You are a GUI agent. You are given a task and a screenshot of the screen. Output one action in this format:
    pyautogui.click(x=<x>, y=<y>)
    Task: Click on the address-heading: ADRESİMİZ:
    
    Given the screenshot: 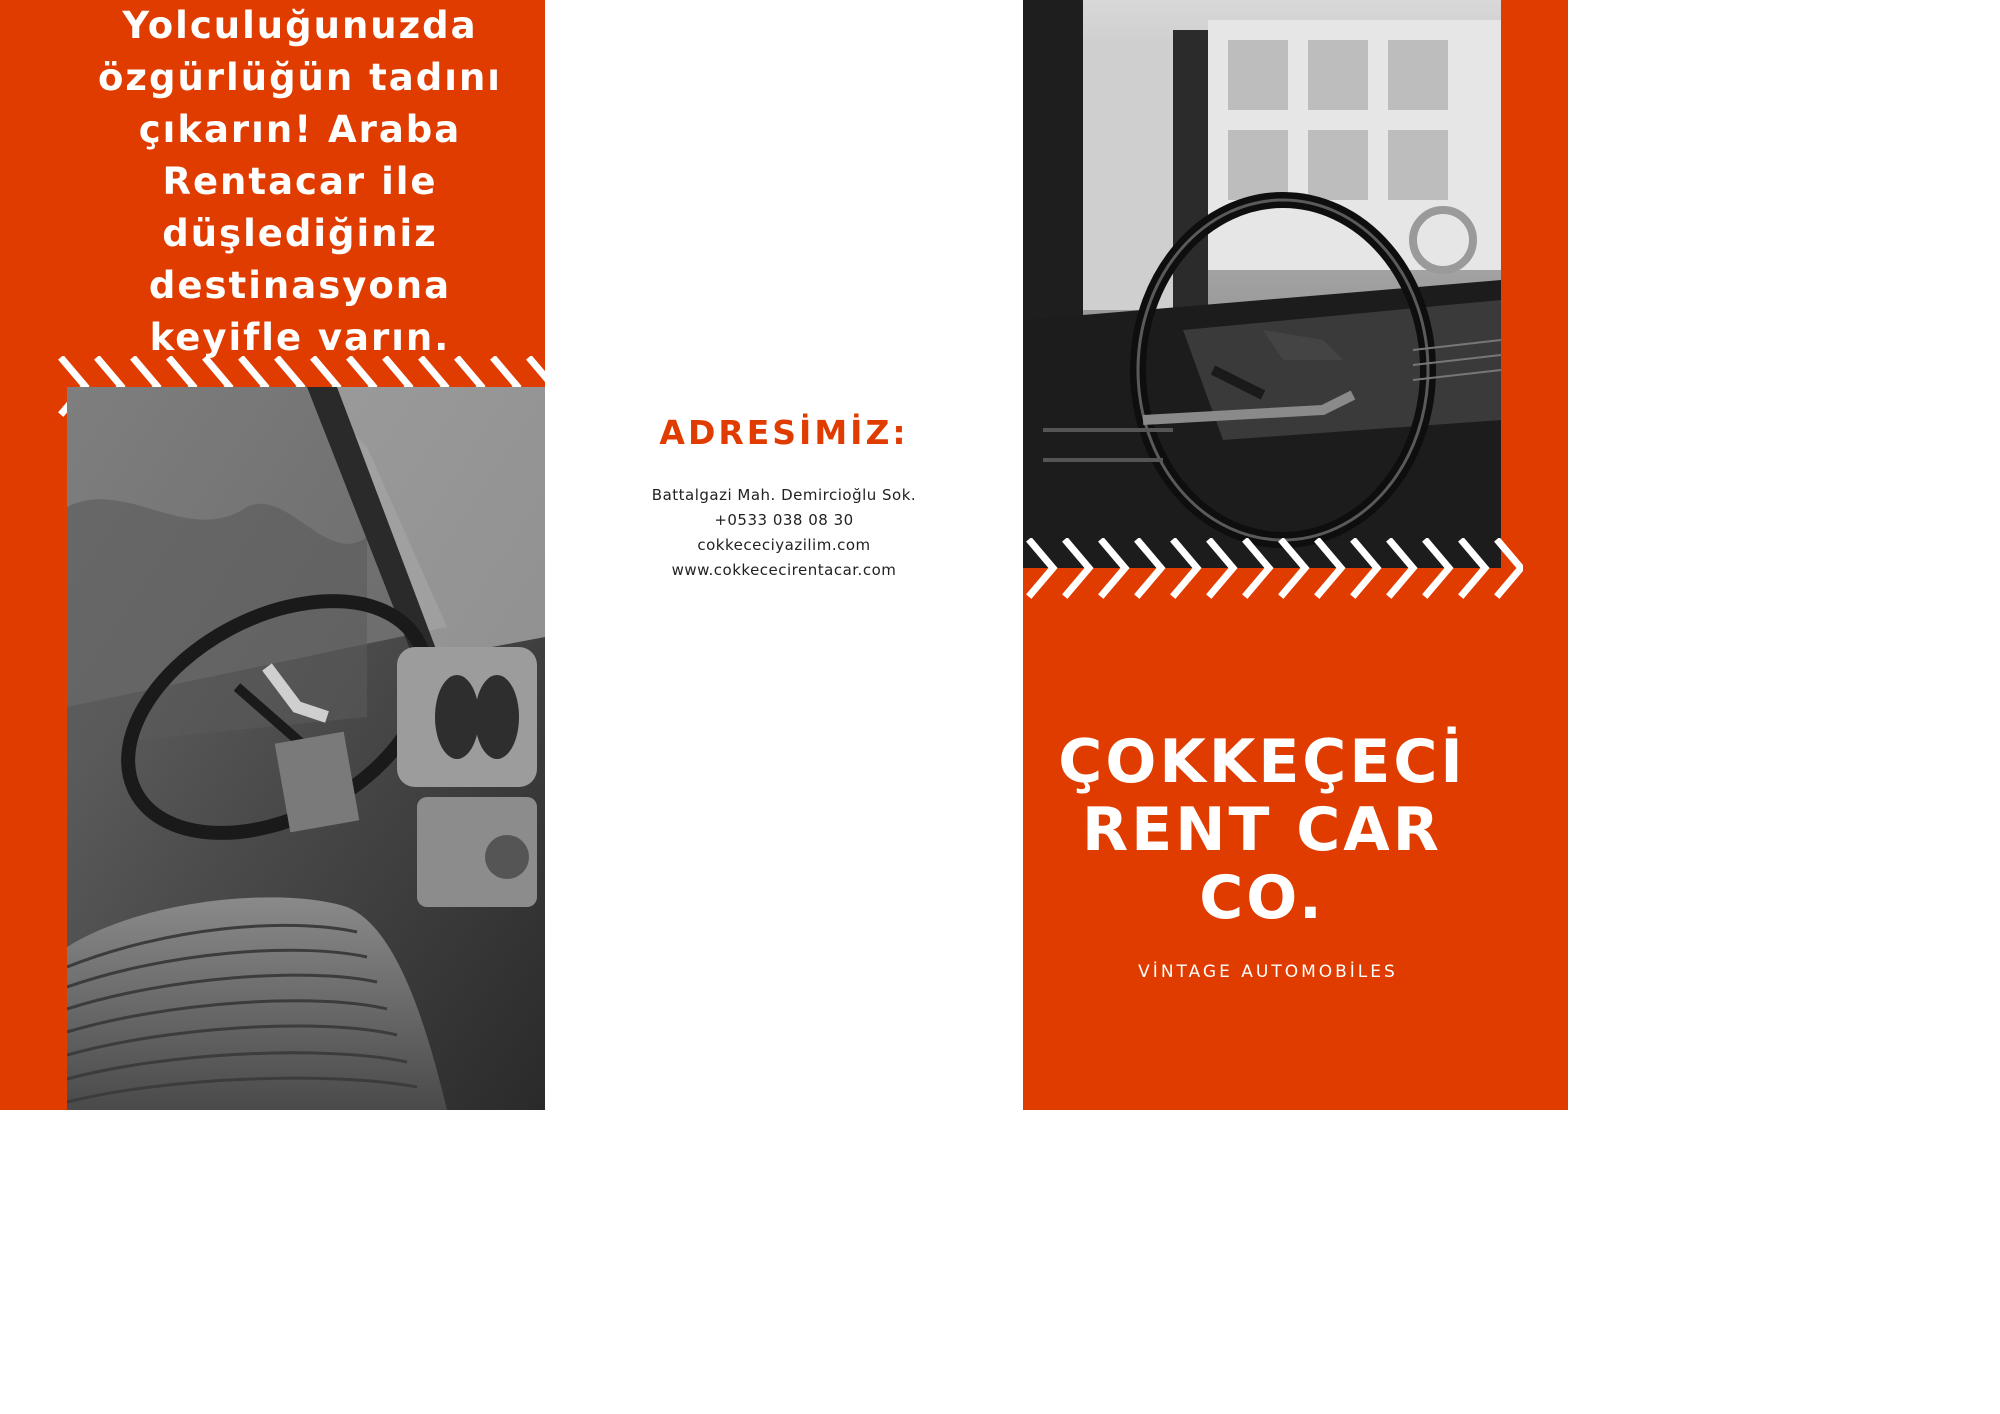 What is the action you would take?
    pyautogui.click(x=784, y=432)
    